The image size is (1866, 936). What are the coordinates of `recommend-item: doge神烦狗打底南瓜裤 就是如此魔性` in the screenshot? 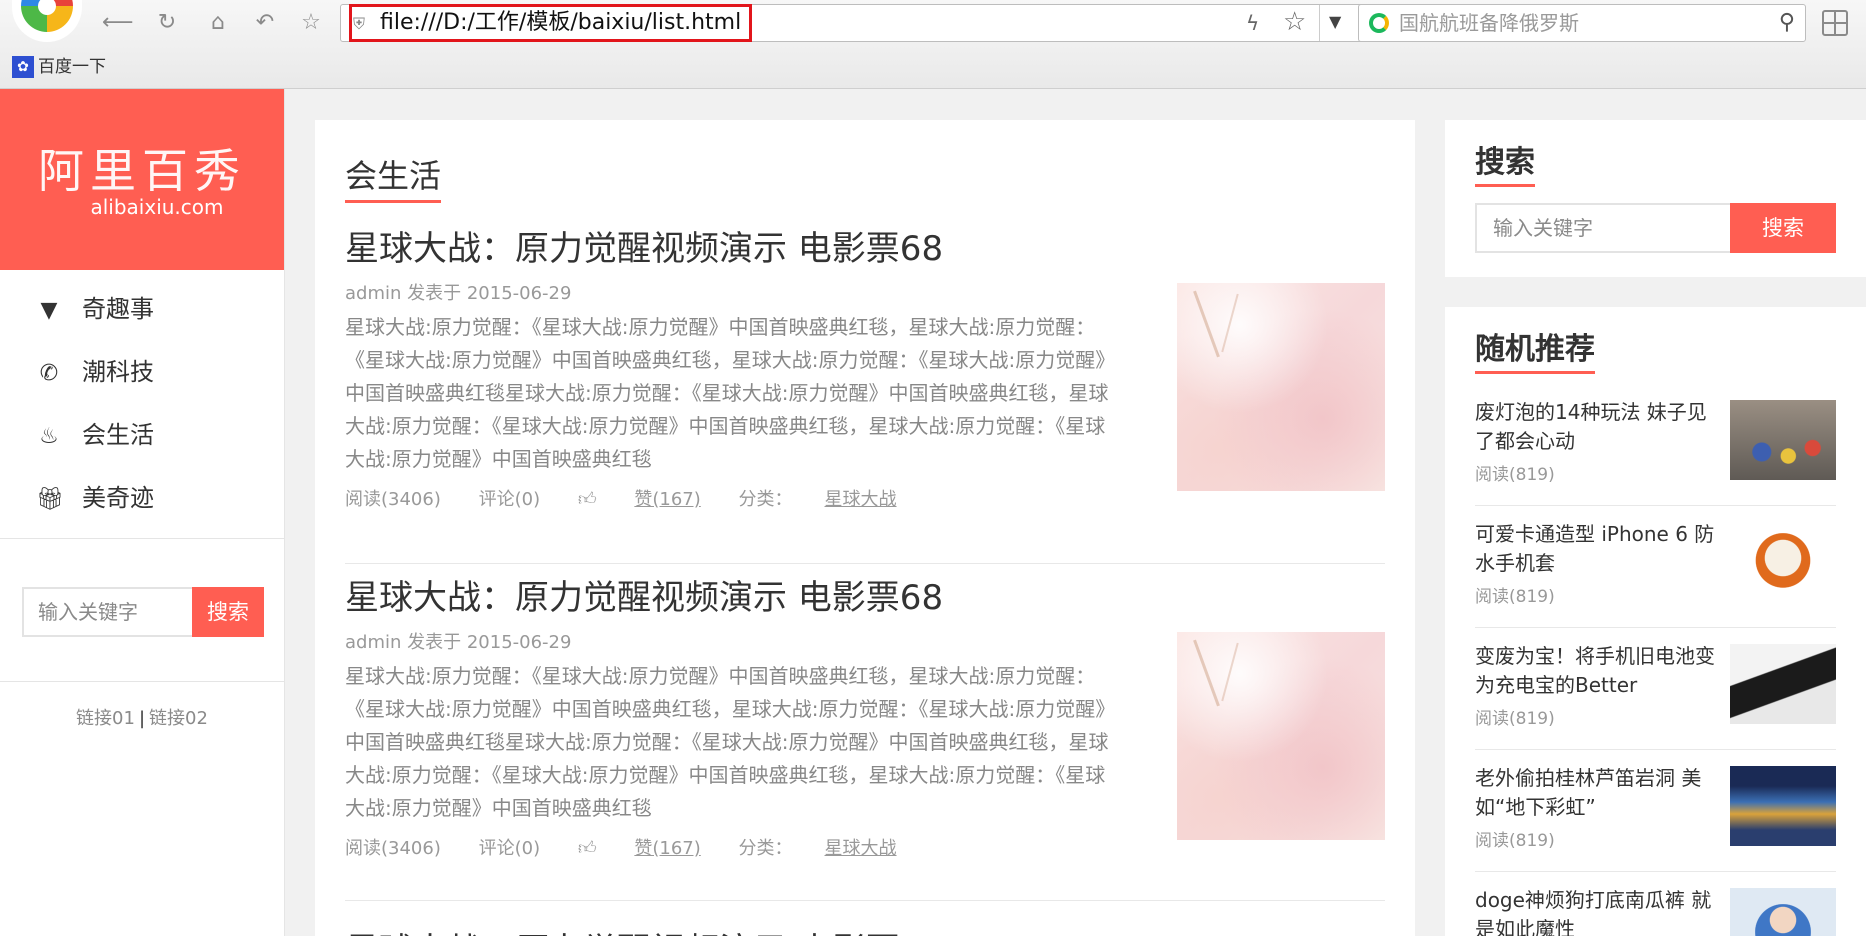 It's located at (1655, 904).